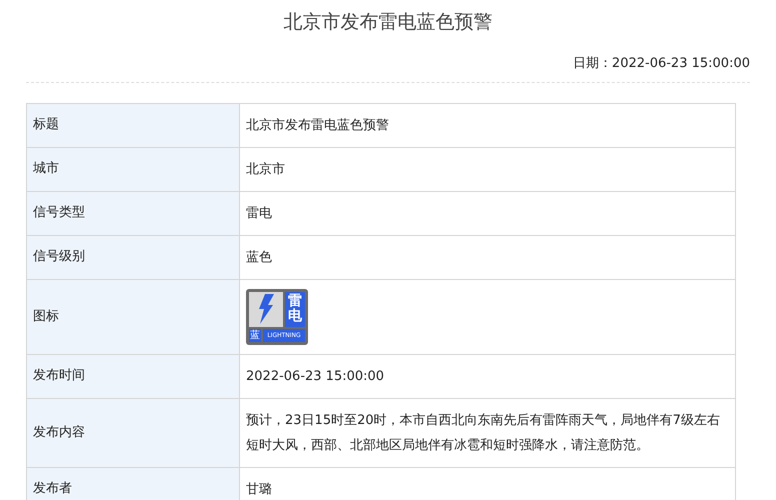  I want to click on field-value: 北京市, so click(488, 169).